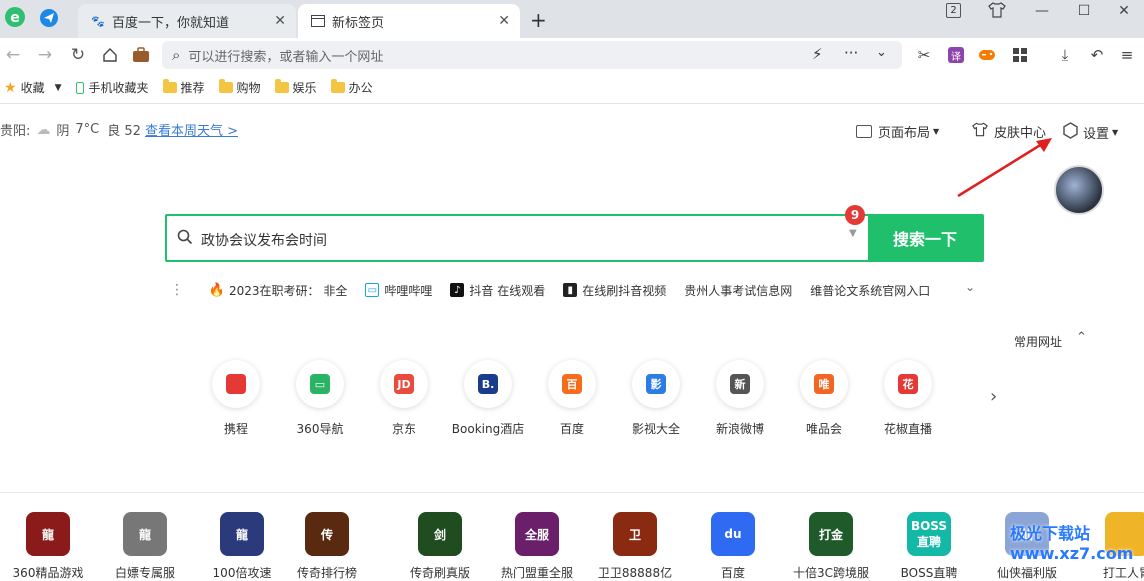 This screenshot has height=581, width=1144. Describe the element at coordinates (538, 20) in the screenshot. I see `new-tab-plus-icon: +` at that location.